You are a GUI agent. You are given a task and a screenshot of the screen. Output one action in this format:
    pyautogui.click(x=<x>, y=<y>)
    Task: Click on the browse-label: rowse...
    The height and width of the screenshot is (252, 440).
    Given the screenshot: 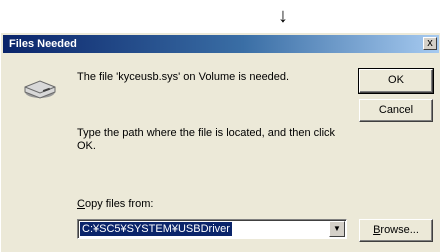 What is the action you would take?
    pyautogui.click(x=399, y=230)
    